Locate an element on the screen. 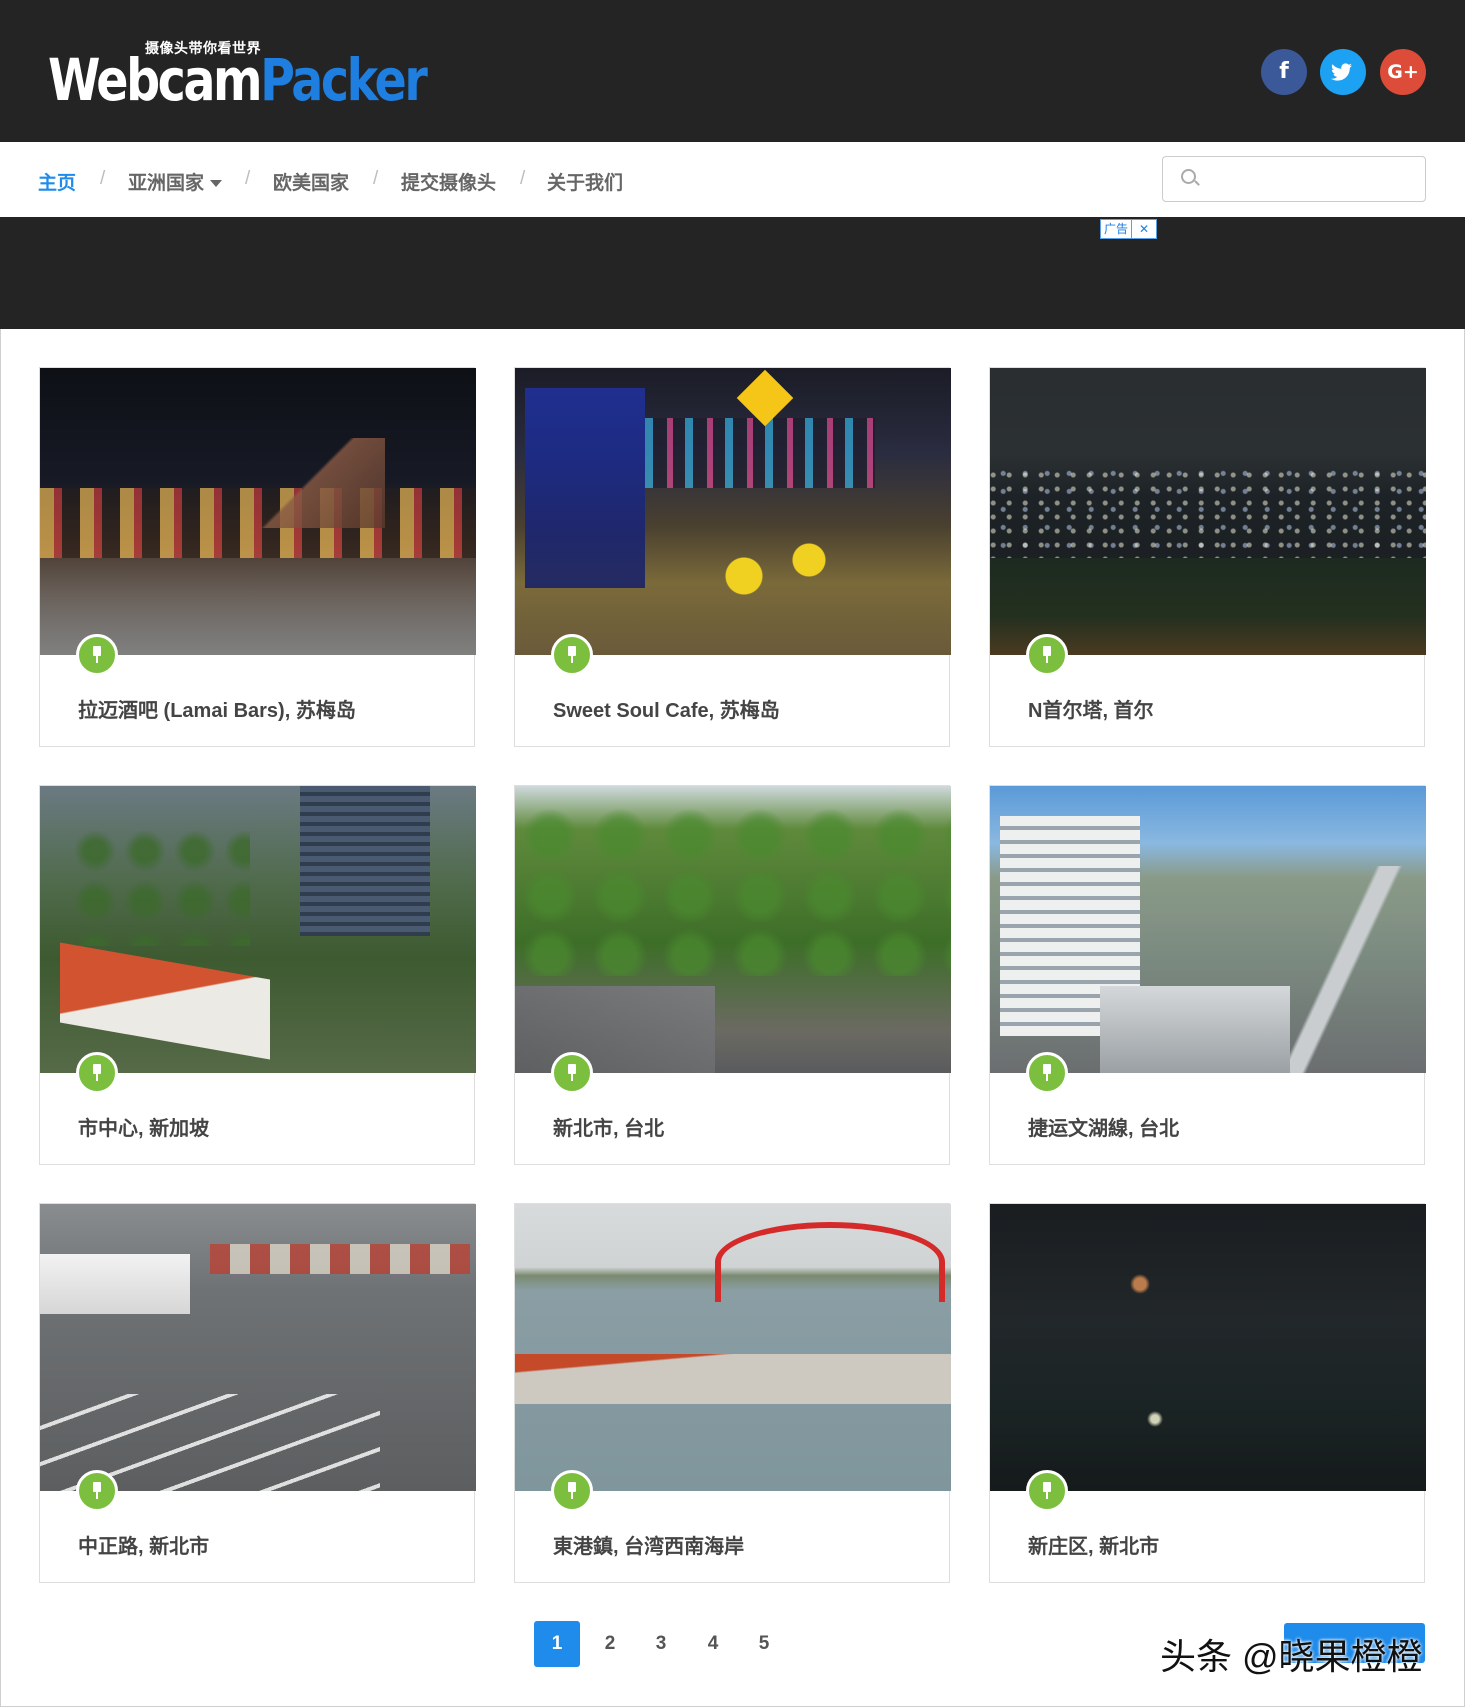 This screenshot has width=1465, height=1707. webcam-title: 中正路, 新北市 is located at coordinates (143, 1544).